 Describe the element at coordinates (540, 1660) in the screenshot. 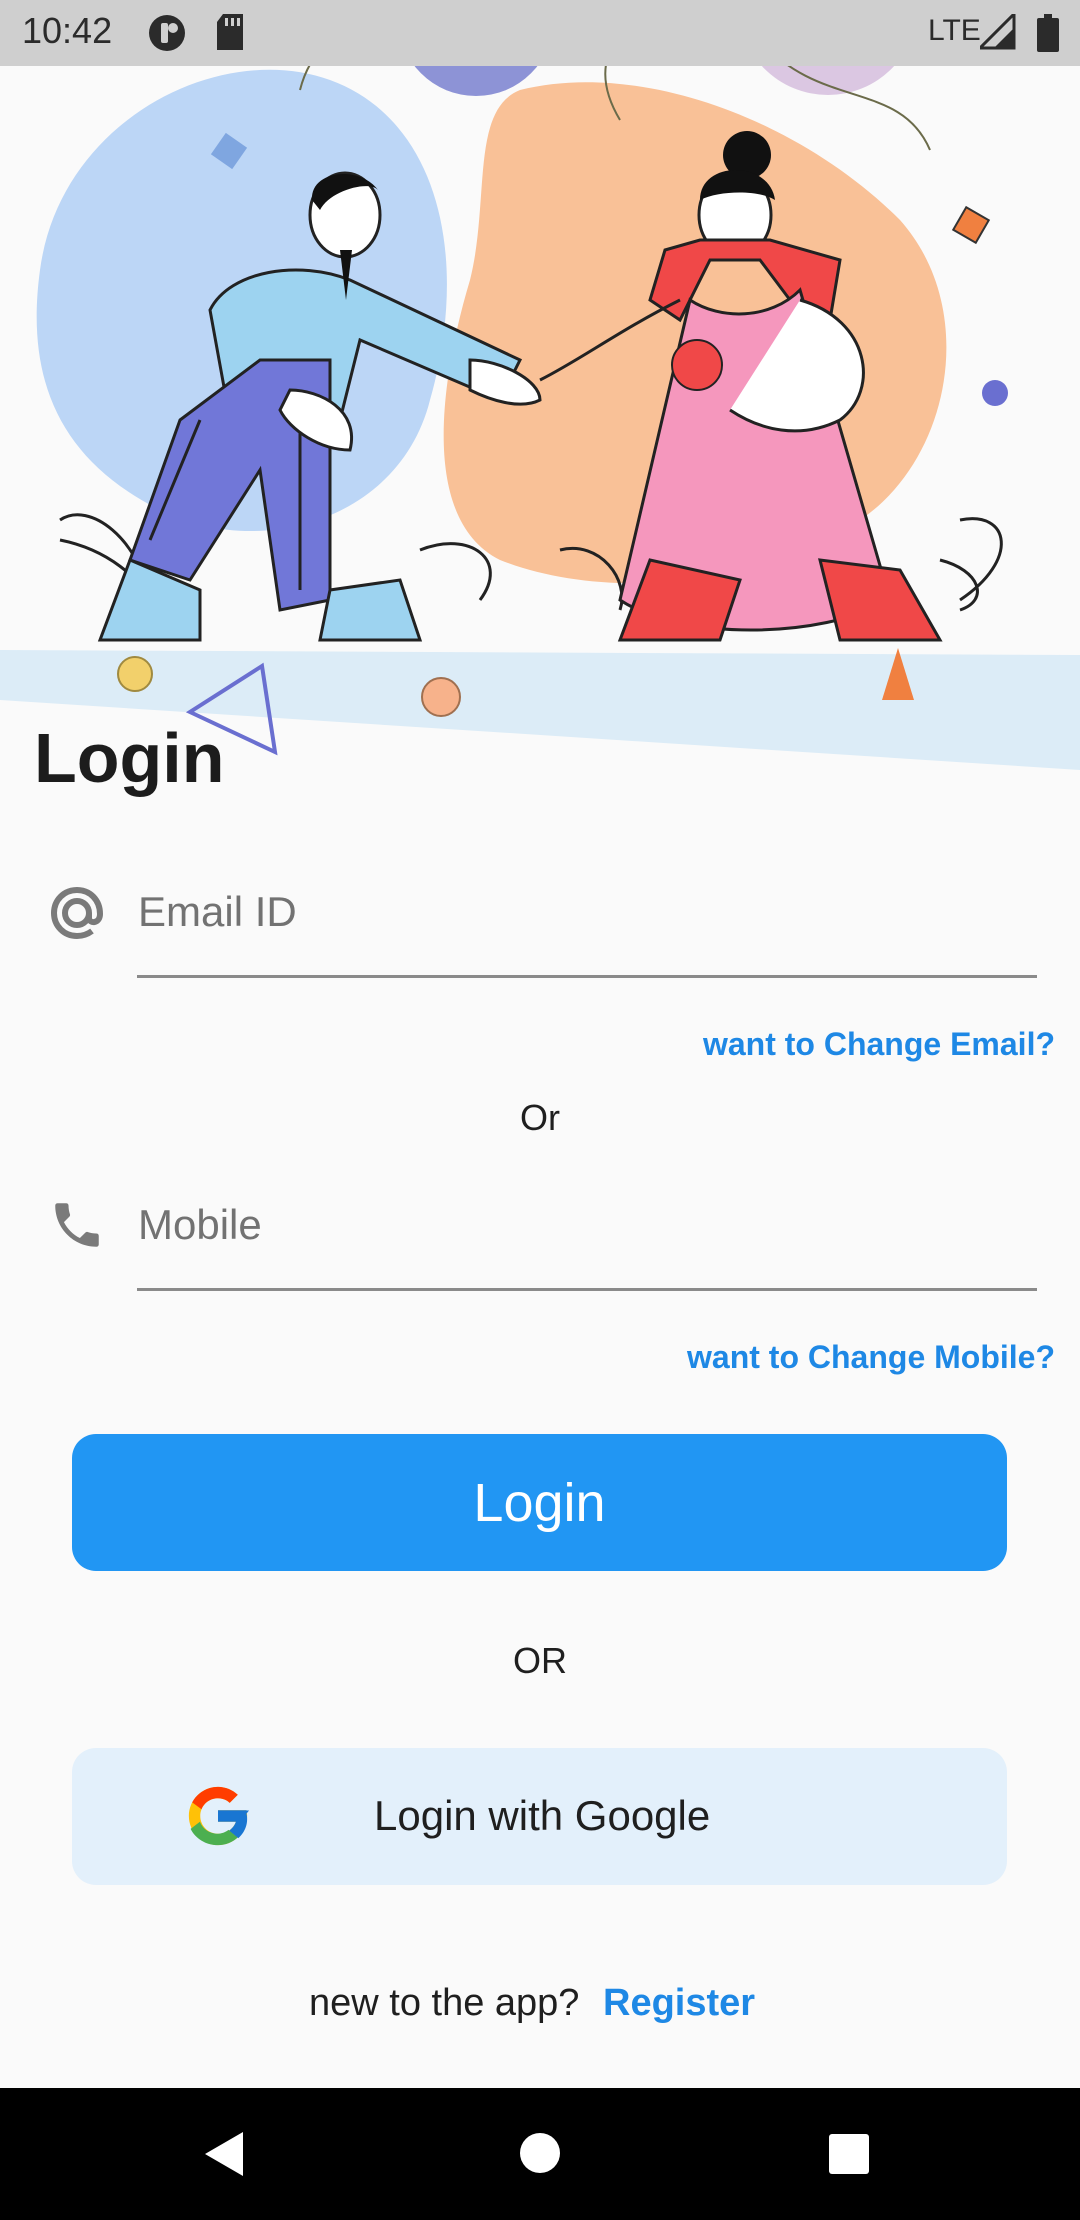

I see `or-divider-caps: OR` at that location.